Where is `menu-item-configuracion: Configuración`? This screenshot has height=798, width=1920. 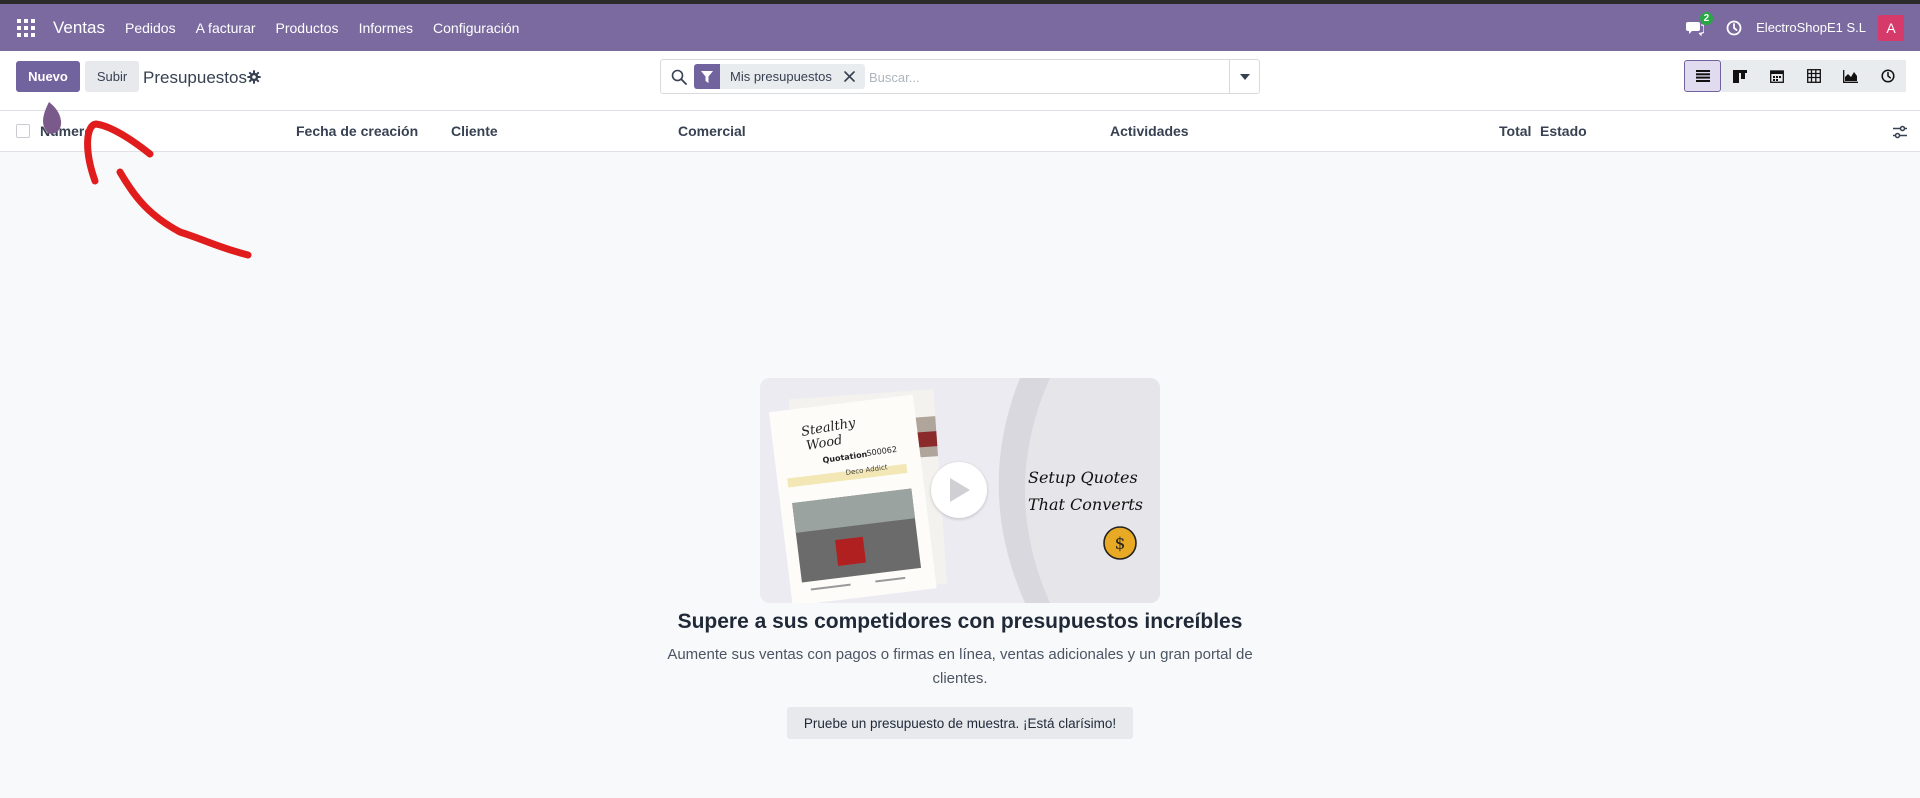 menu-item-configuracion: Configuración is located at coordinates (476, 28).